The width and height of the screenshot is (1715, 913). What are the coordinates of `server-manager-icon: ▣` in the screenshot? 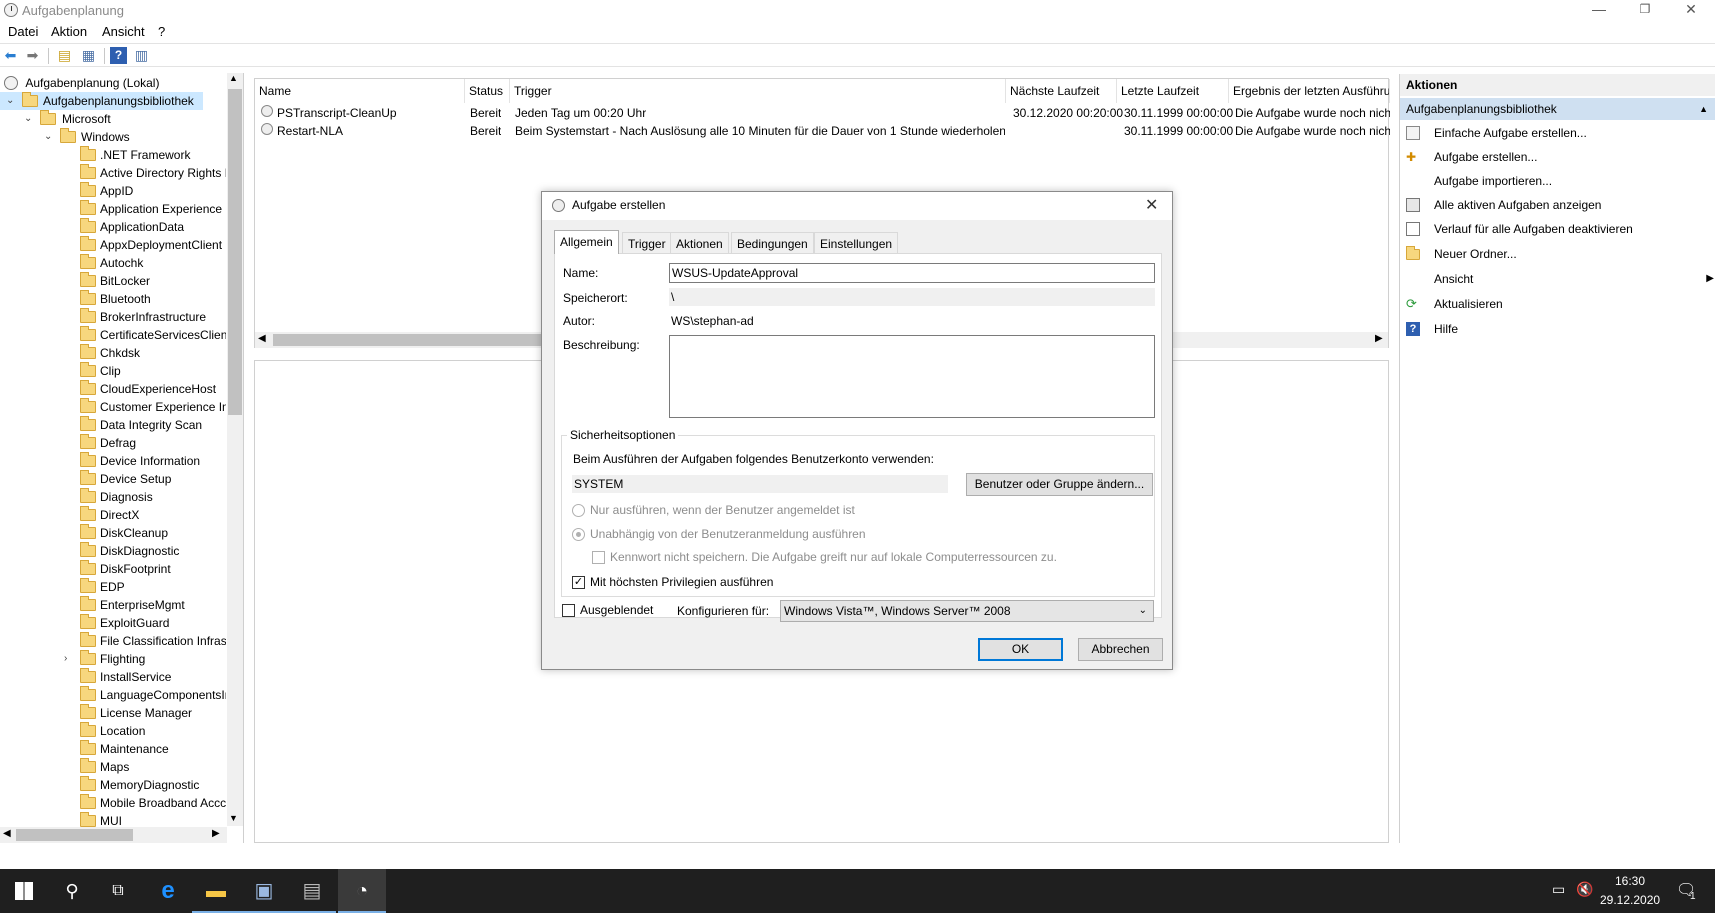 It's located at (264, 891).